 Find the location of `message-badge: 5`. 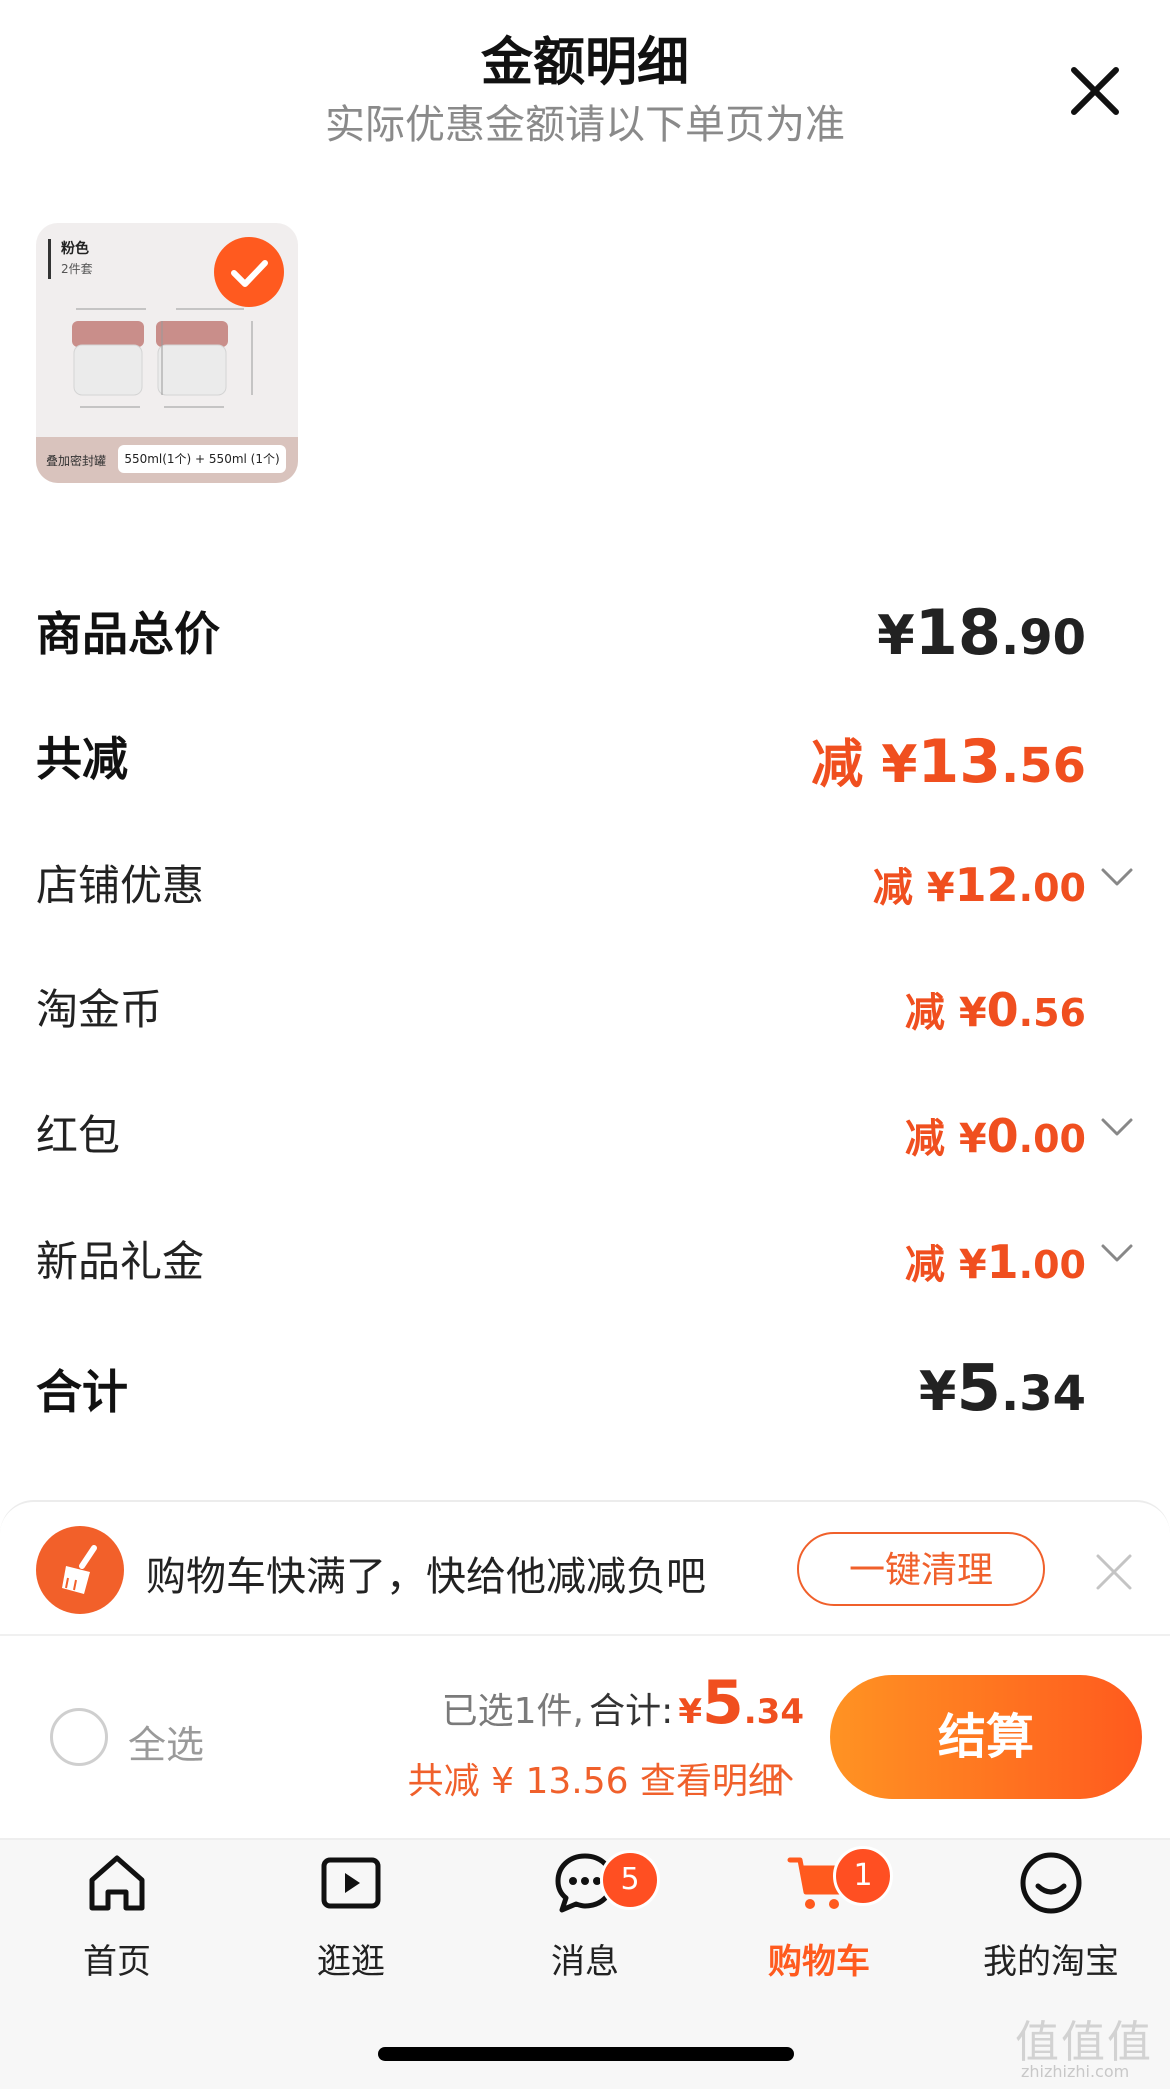

message-badge: 5 is located at coordinates (630, 1880).